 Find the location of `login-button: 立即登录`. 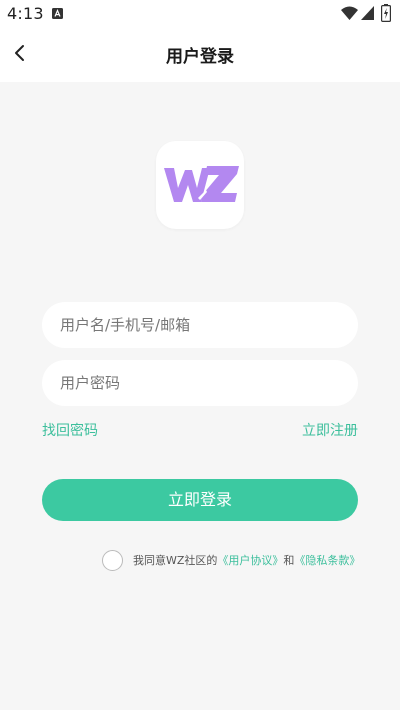

login-button: 立即登录 is located at coordinates (200, 500).